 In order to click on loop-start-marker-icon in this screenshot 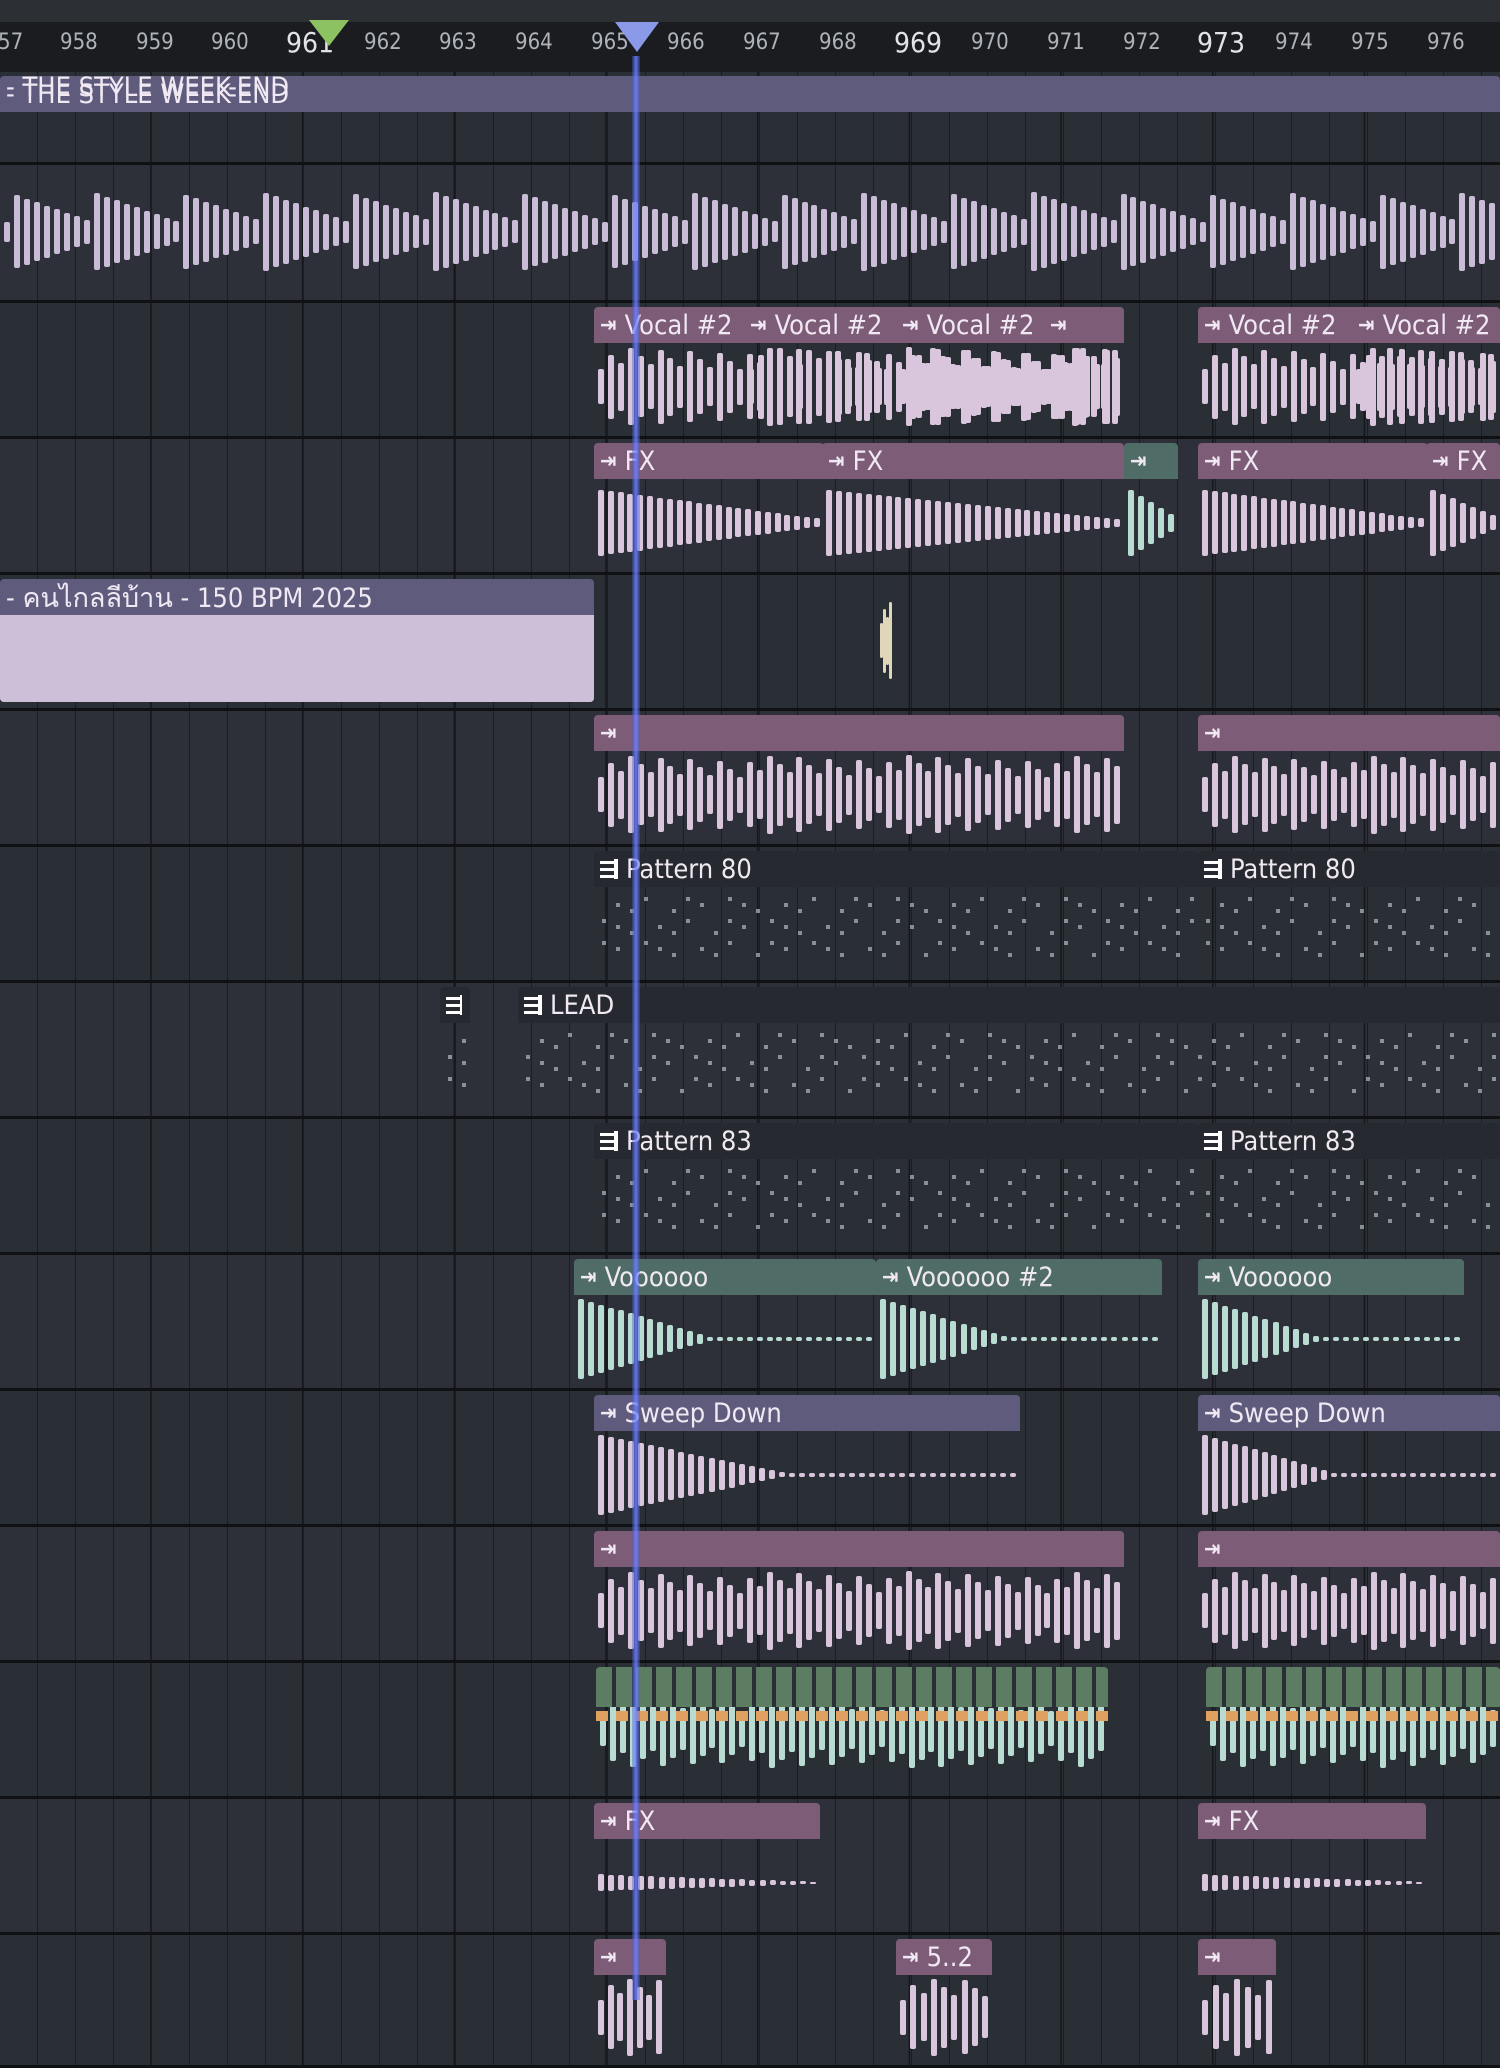, I will do `click(329, 33)`.